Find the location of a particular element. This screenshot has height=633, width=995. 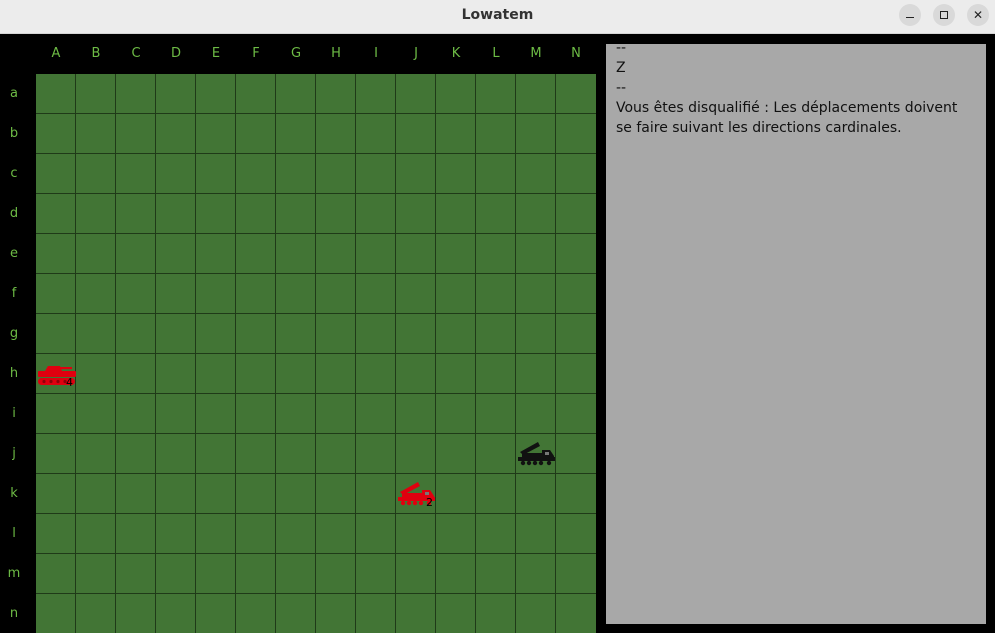

column-label: K is located at coordinates (456, 53).